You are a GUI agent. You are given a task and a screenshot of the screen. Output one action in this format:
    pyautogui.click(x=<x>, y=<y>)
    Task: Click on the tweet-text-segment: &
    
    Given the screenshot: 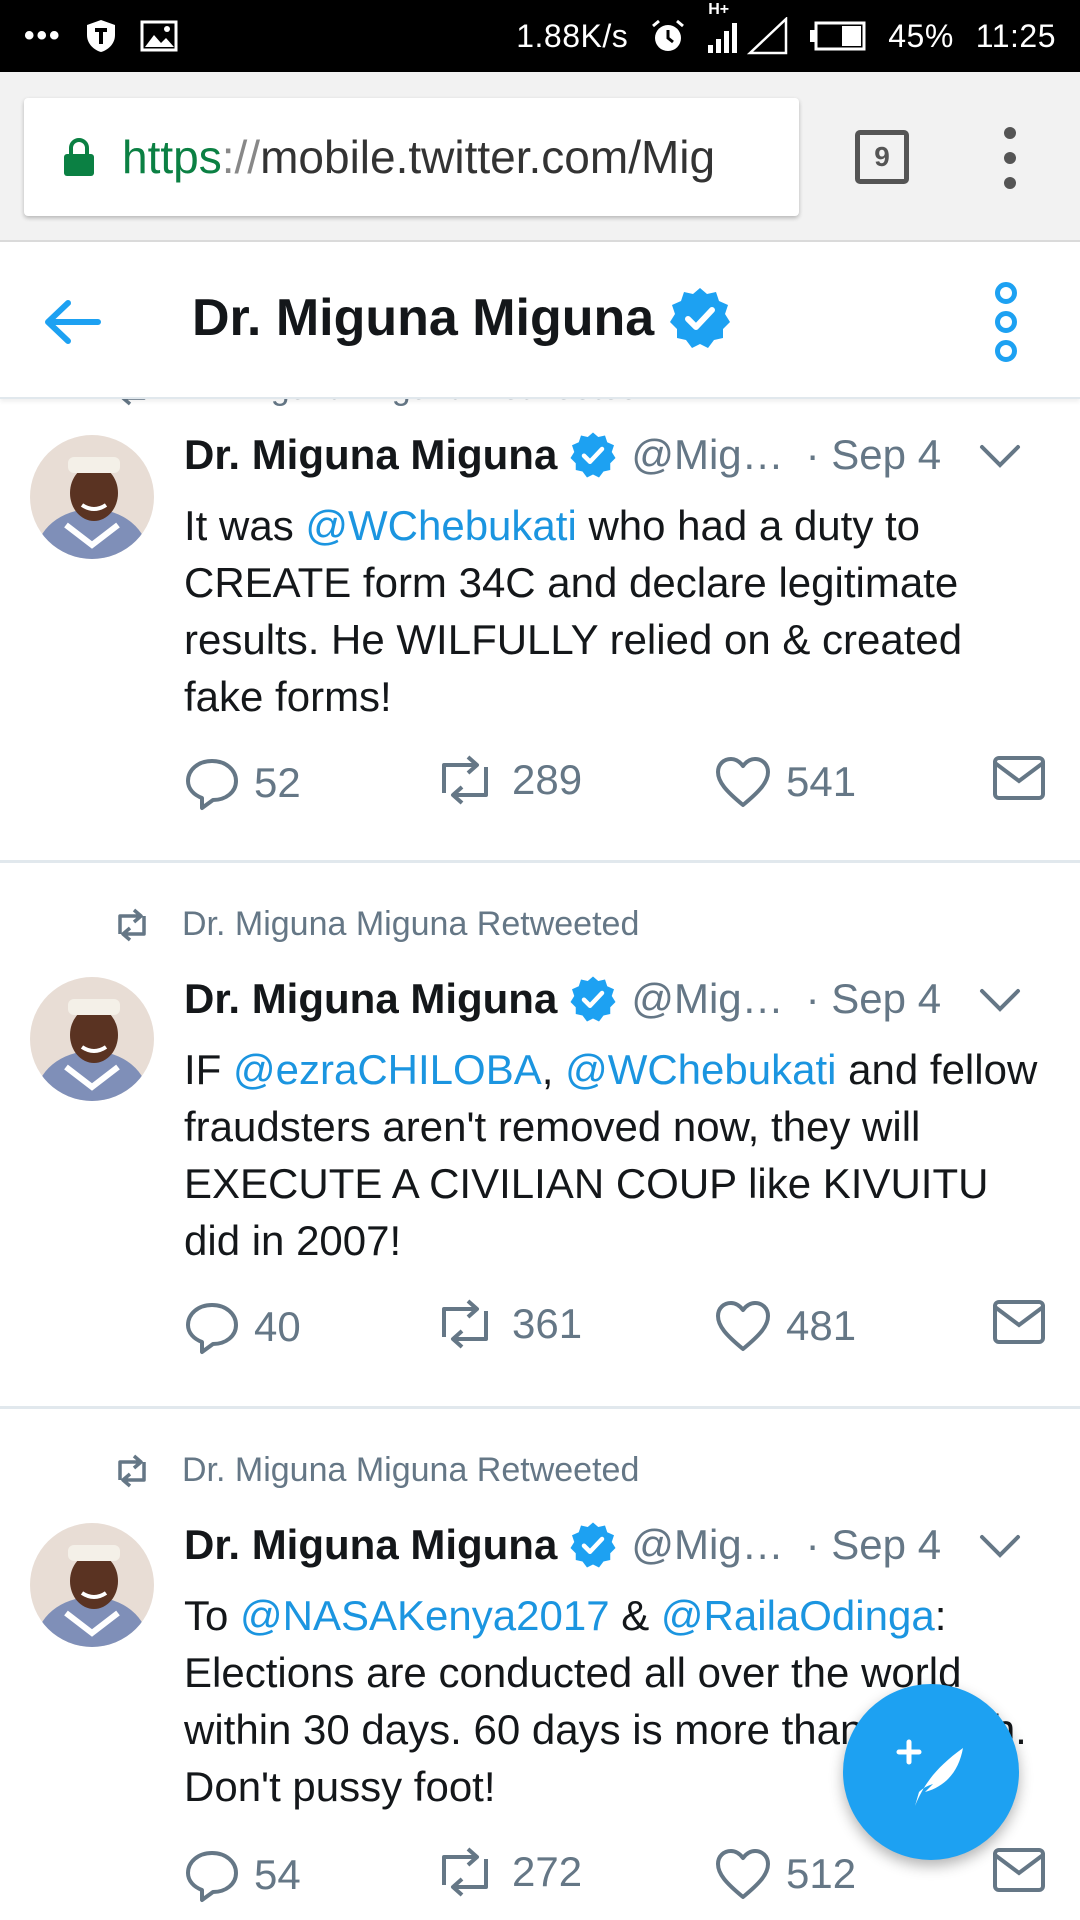 What is the action you would take?
    pyautogui.click(x=635, y=1615)
    